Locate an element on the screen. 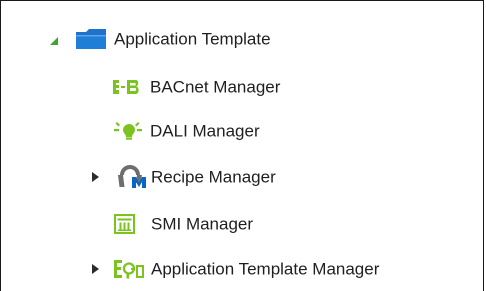  tree-item-label: DALI Manager is located at coordinates (205, 131).